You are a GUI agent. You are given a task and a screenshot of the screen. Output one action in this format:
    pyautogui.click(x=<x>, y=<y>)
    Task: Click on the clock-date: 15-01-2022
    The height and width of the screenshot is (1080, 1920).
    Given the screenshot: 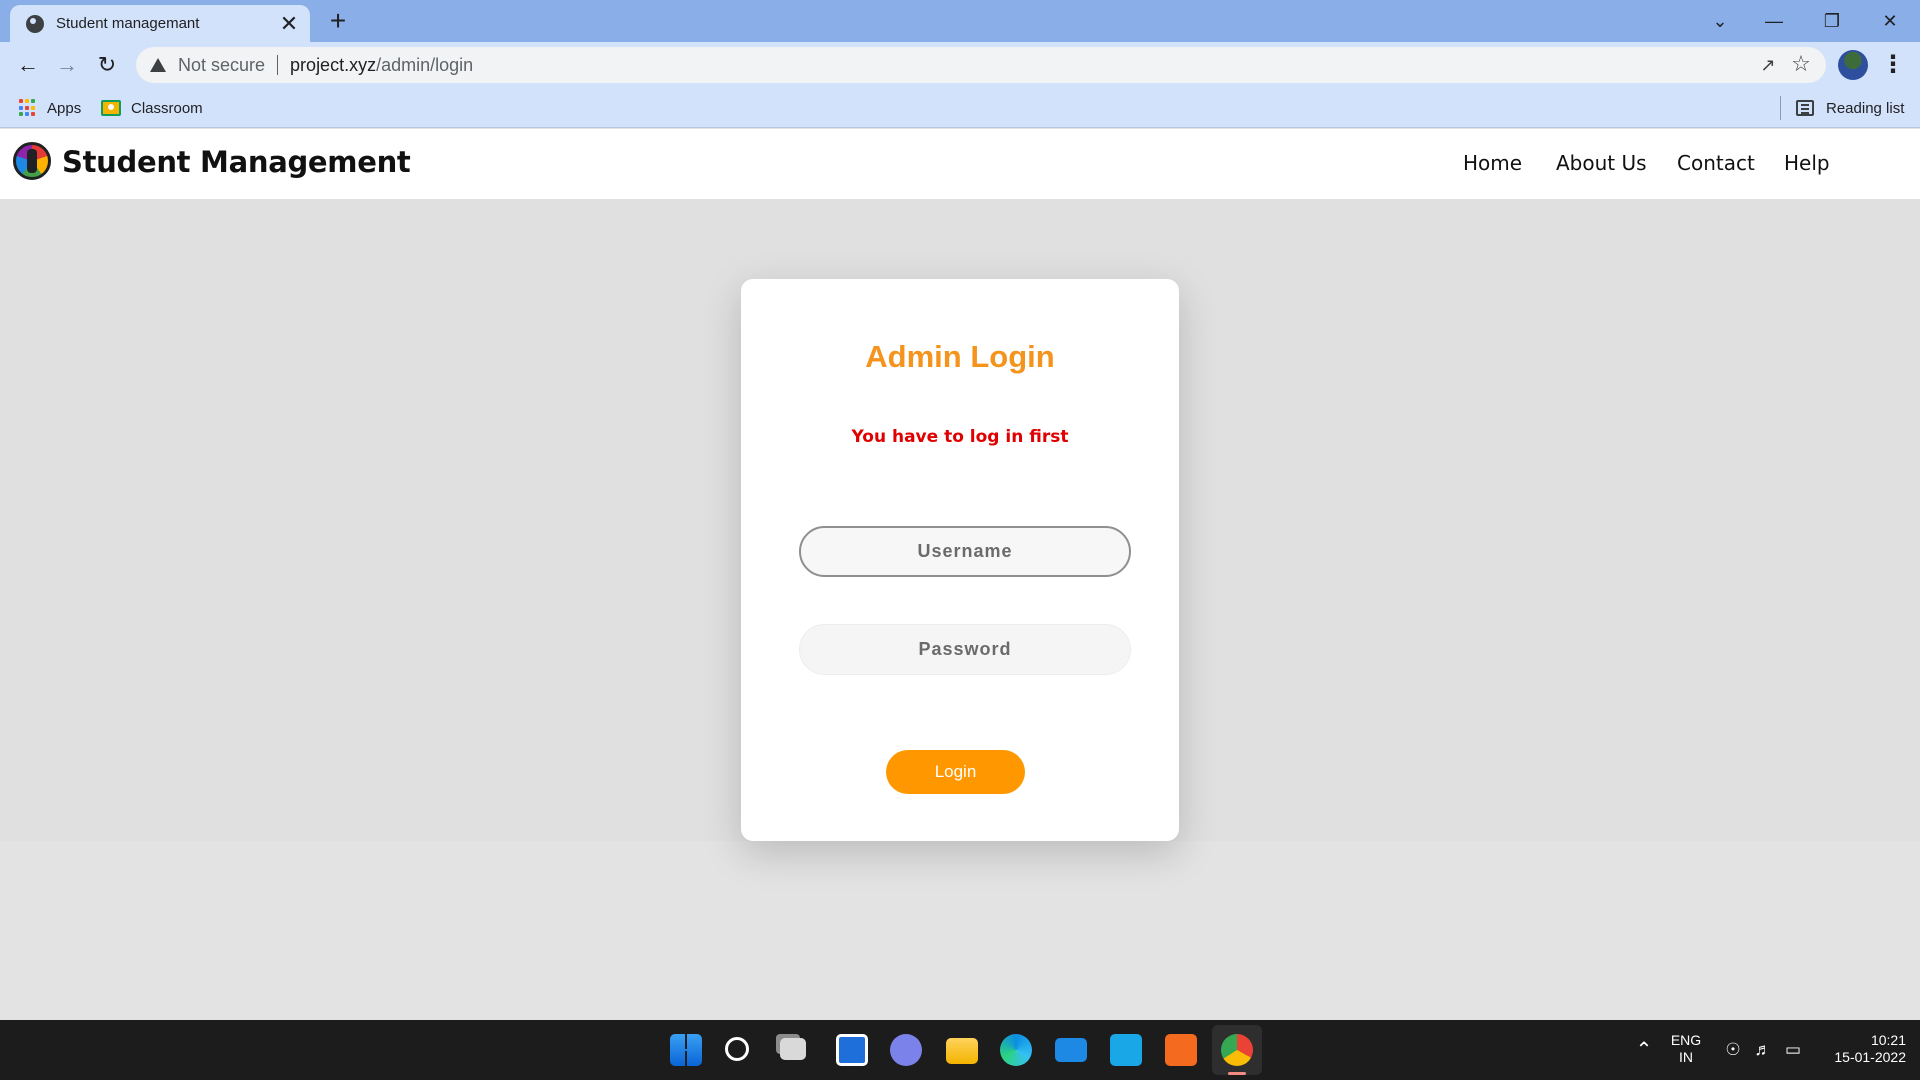 What is the action you would take?
    pyautogui.click(x=1870, y=1057)
    